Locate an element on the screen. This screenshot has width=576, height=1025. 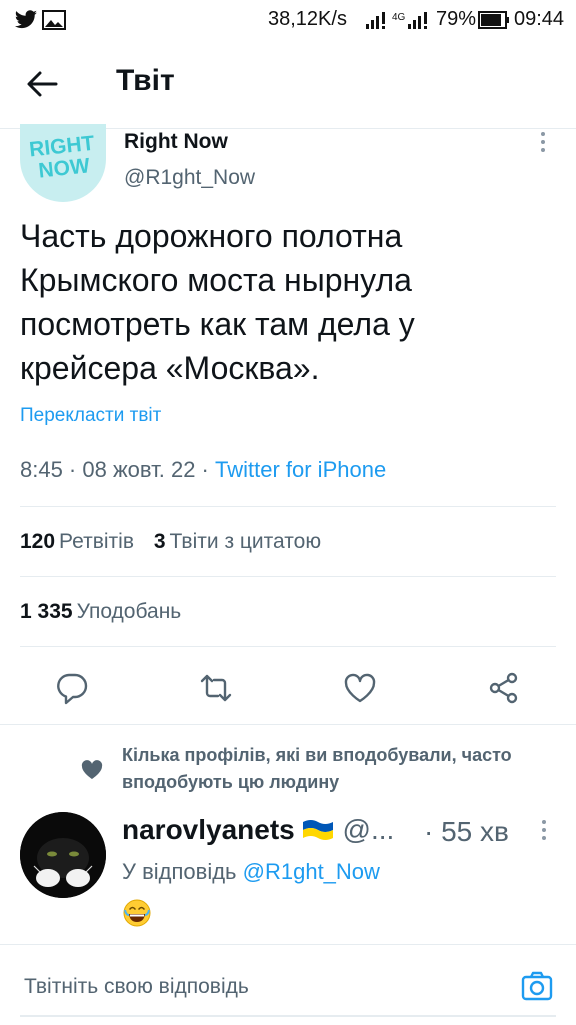
signal-icon is located at coordinates (376, 22).